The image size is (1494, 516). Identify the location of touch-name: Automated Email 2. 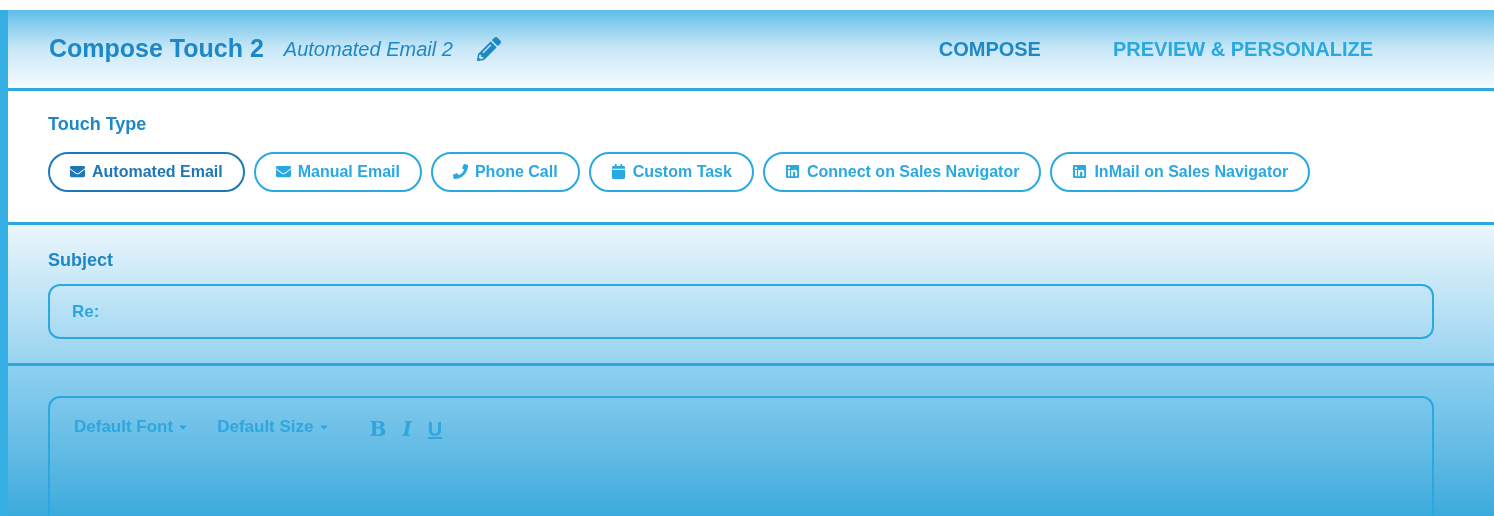
(368, 49).